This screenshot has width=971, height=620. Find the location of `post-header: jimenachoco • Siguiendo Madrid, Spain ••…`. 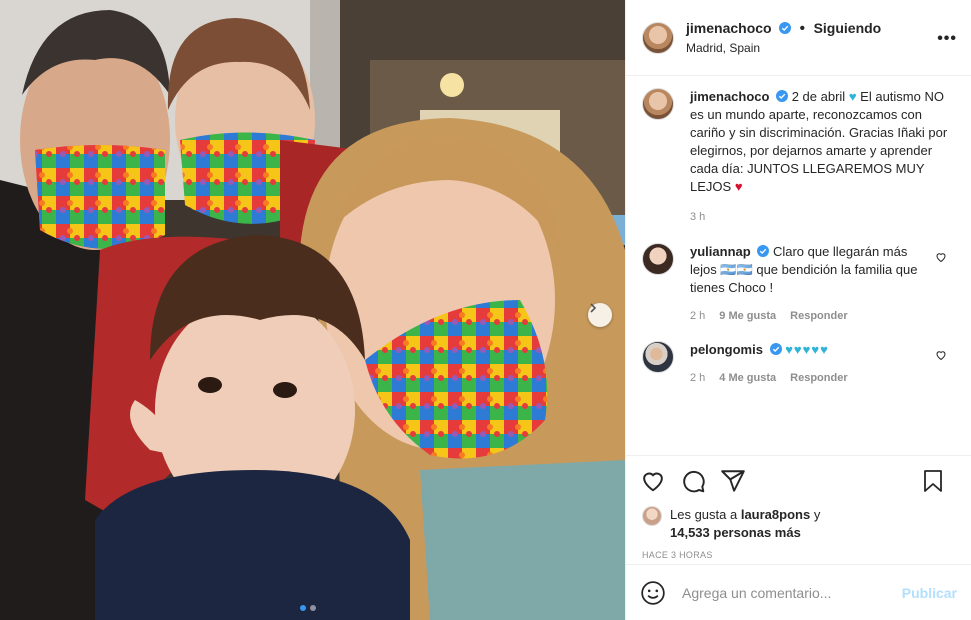

post-header: jimenachoco • Siguiendo Madrid, Spain ••… is located at coordinates (798, 38).